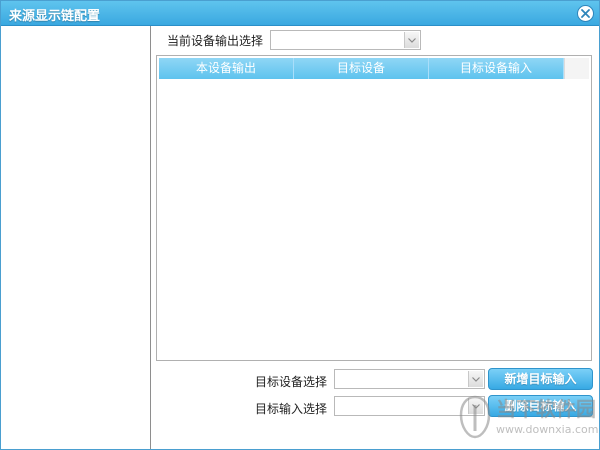 The height and width of the screenshot is (450, 600). I want to click on target-device-arrow, so click(475, 379).